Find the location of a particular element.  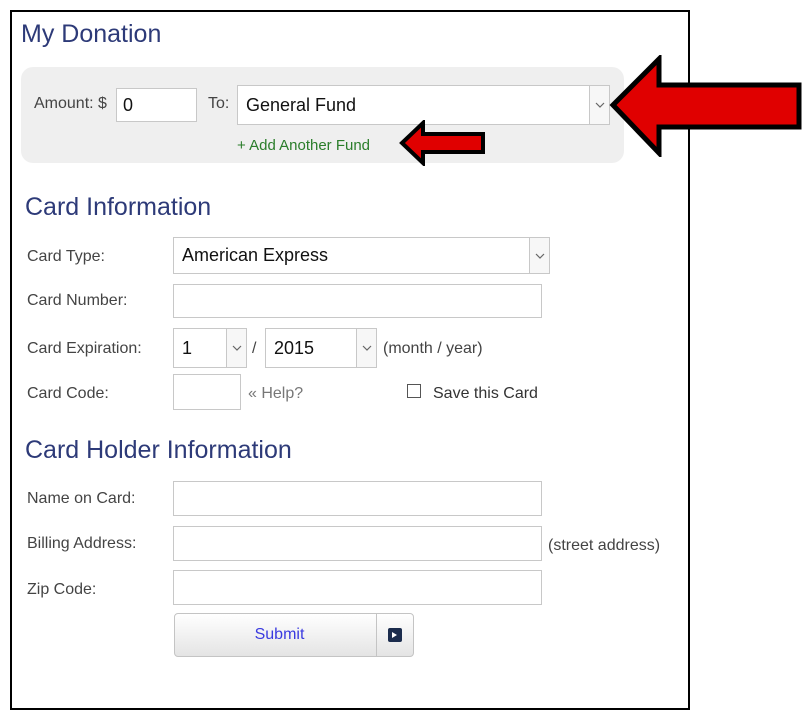

to-label: To: is located at coordinates (219, 103).